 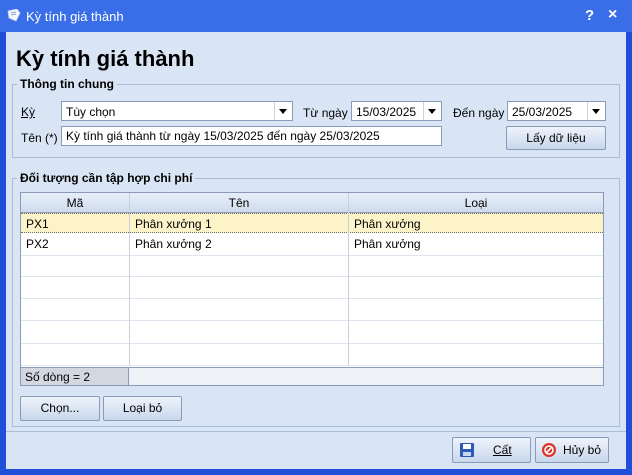 I want to click on period-dropdown-button, so click(x=283, y=111).